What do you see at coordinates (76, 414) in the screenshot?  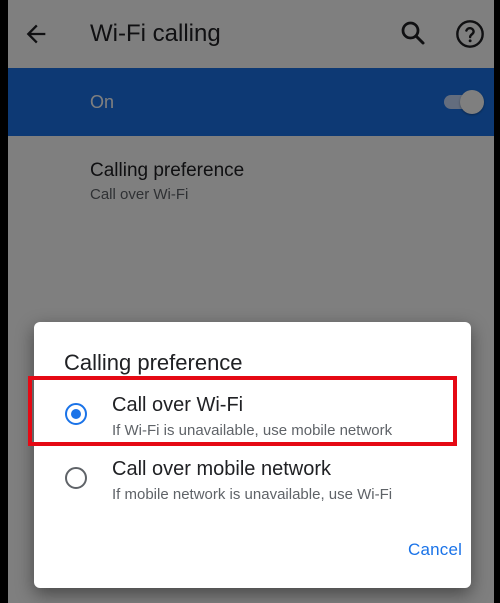 I see `radio-selected-icon` at bounding box center [76, 414].